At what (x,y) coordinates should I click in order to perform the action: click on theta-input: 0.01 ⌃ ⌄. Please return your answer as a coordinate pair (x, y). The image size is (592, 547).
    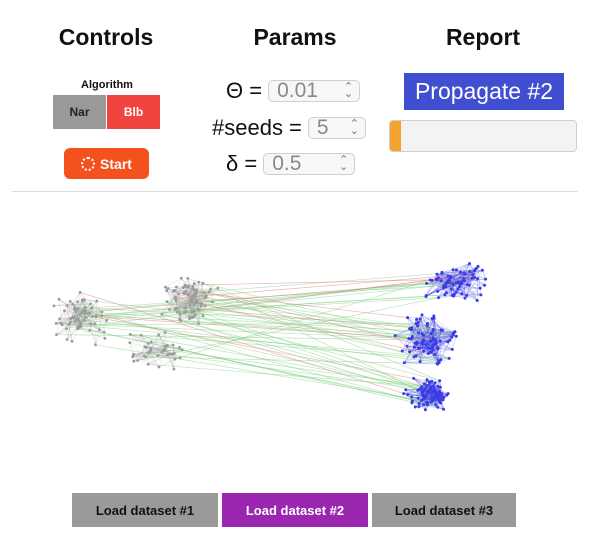
    Looking at the image, I should click on (314, 90).